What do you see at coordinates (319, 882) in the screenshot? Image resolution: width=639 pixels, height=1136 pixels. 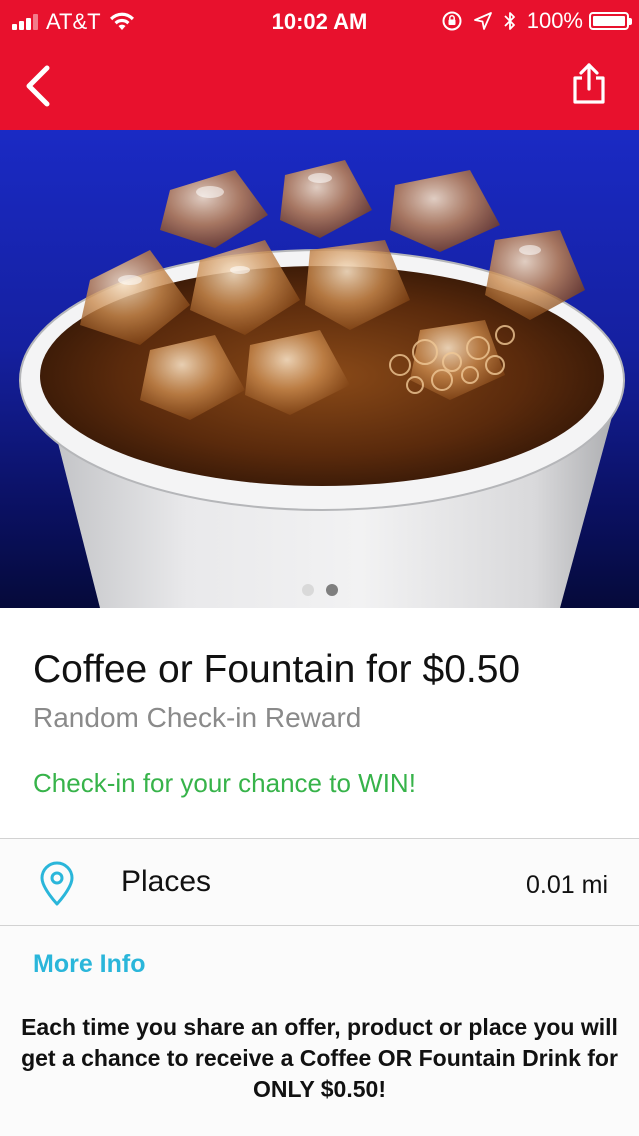 I see `places-row: Places 0.01 mi` at bounding box center [319, 882].